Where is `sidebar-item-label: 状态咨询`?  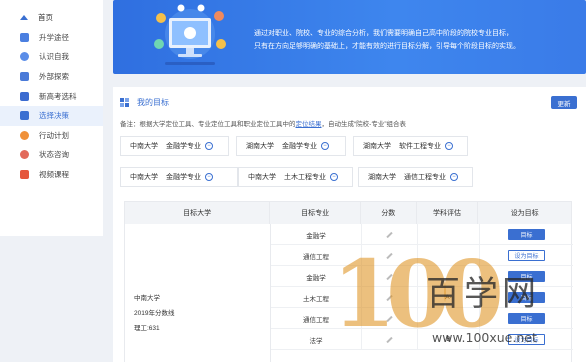
sidebar-item-label: 状态咨询 is located at coordinates (54, 155).